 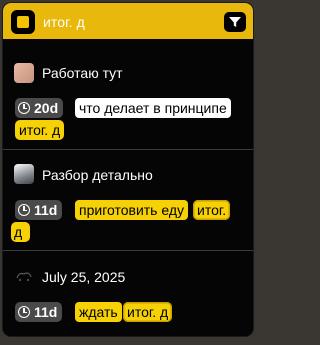 I want to click on item-title: July 25, 2025, so click(x=84, y=277).